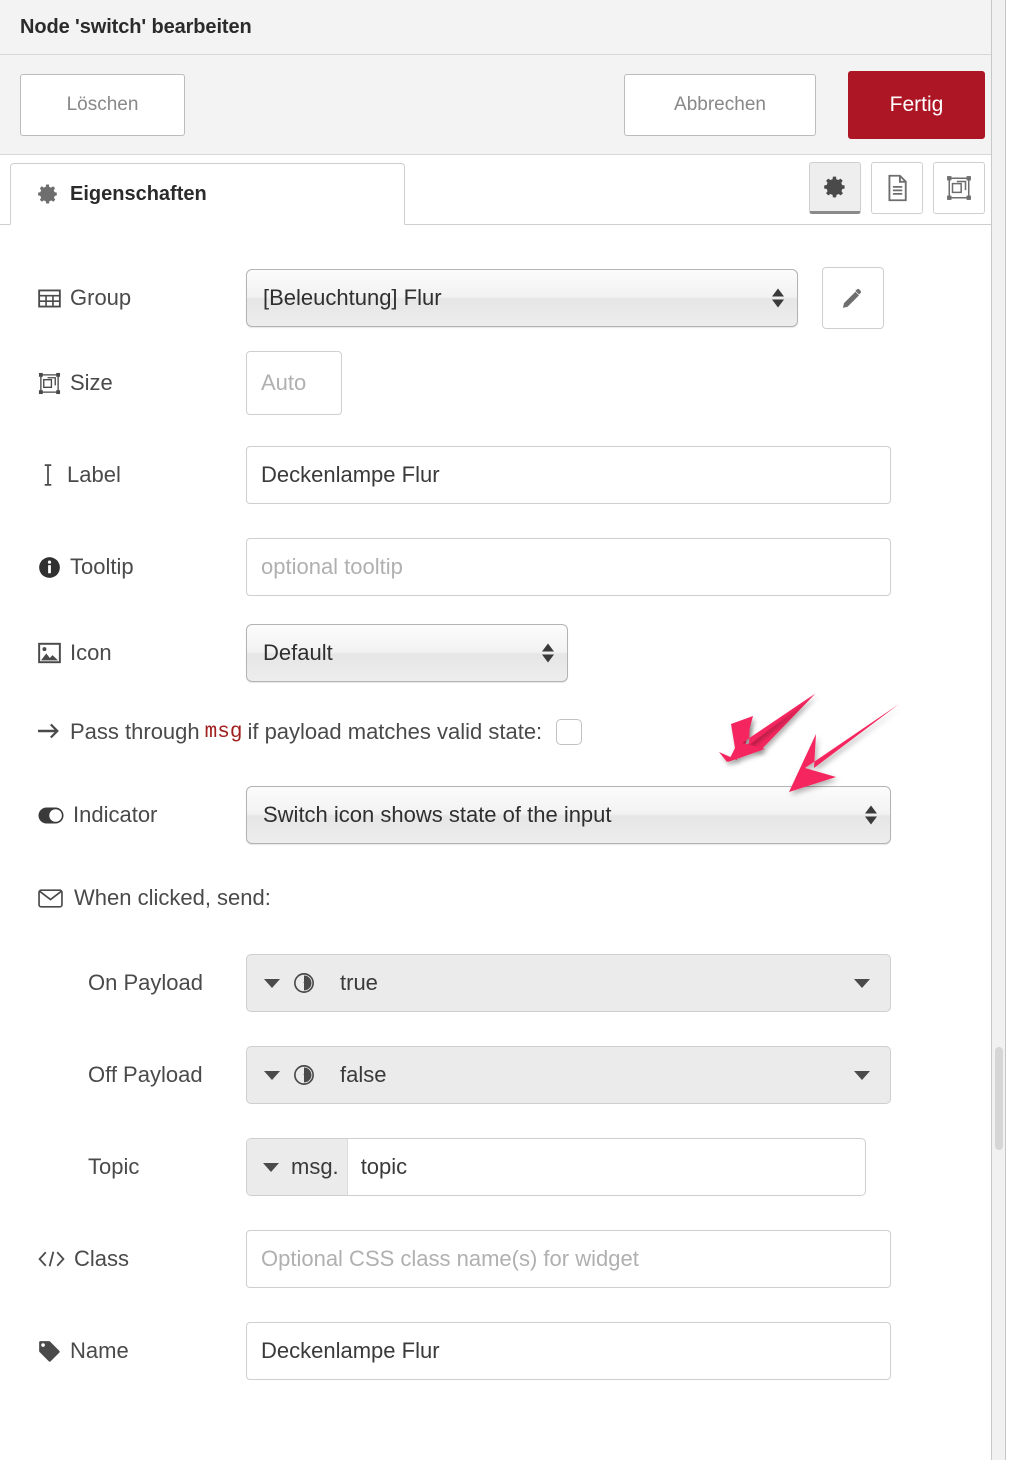  I want to click on row-off-payload: Off Payload false, so click(502, 1075).